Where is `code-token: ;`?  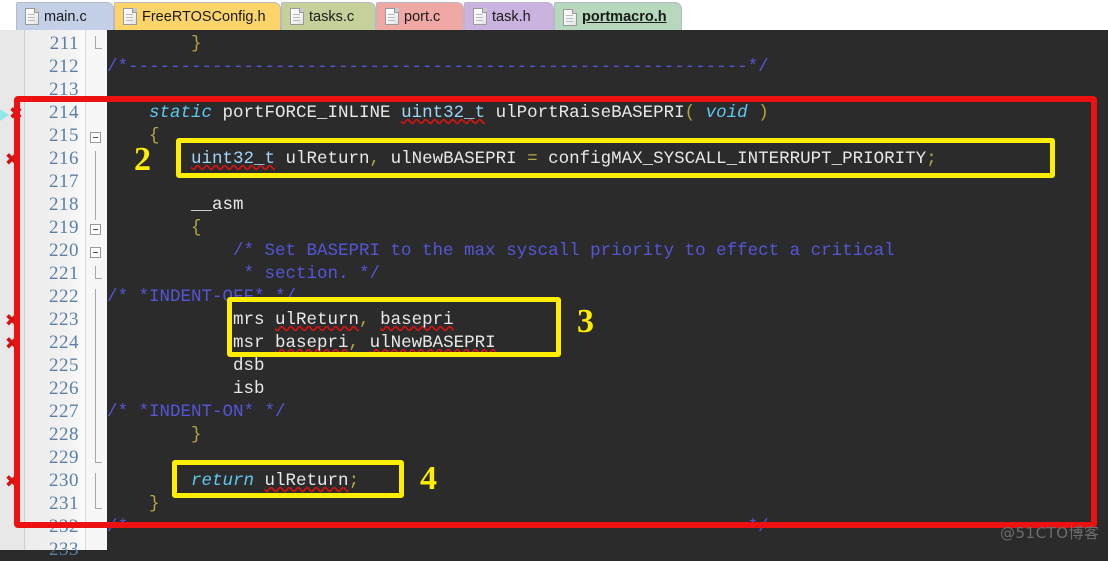 code-token: ; is located at coordinates (931, 159).